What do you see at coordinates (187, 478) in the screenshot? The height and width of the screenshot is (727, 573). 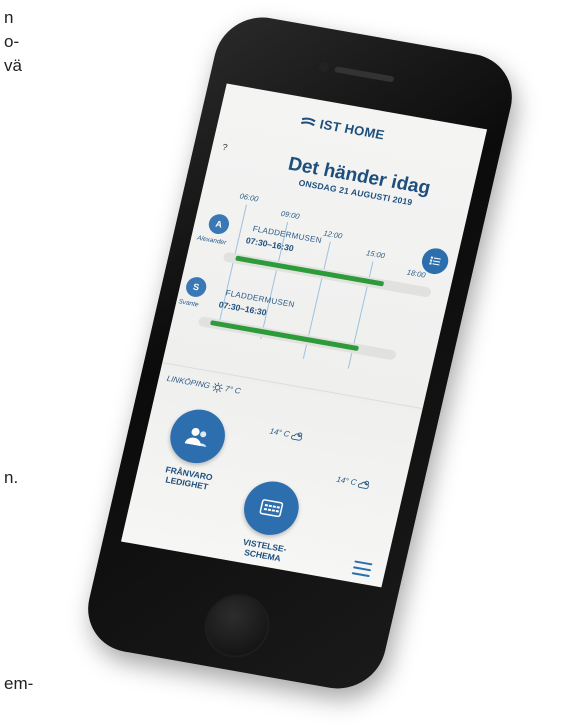 I see `absence-label: FRÅNVARO LEDIGHET` at bounding box center [187, 478].